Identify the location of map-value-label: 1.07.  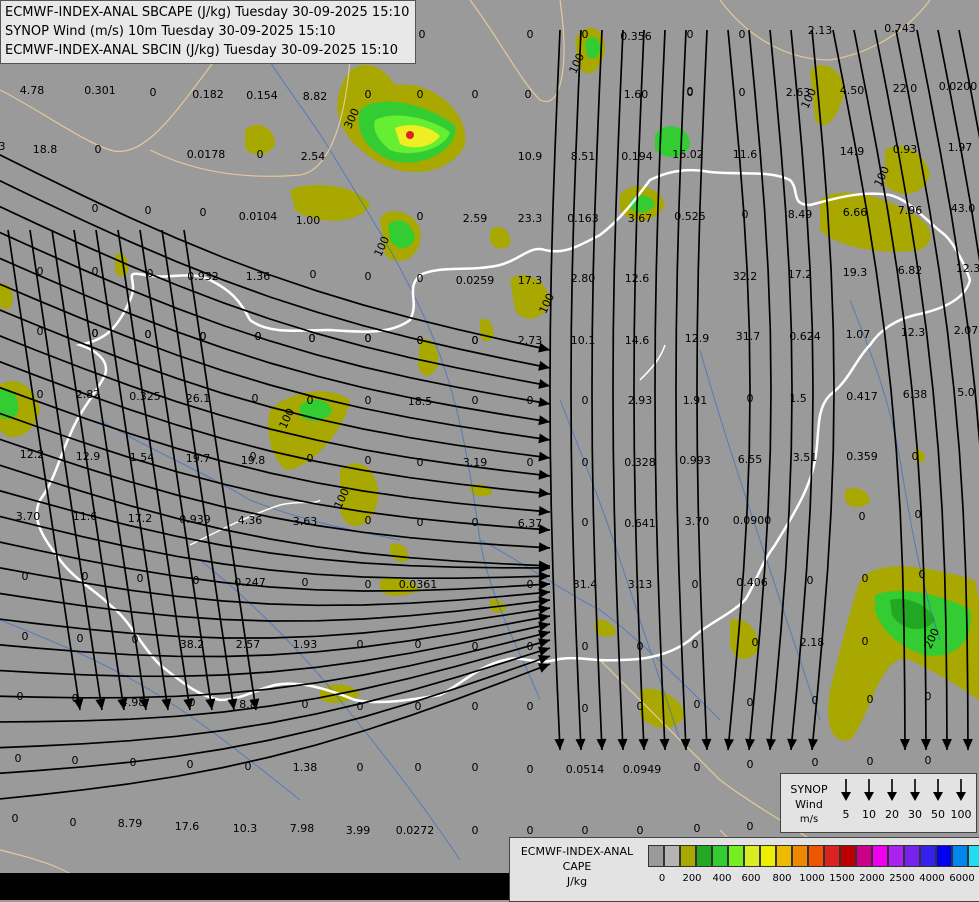
(858, 334).